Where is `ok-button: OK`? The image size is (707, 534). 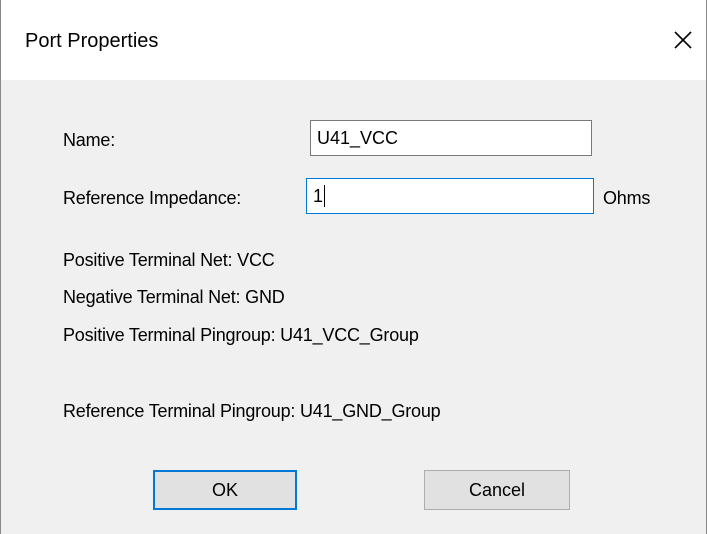 ok-button: OK is located at coordinates (225, 490).